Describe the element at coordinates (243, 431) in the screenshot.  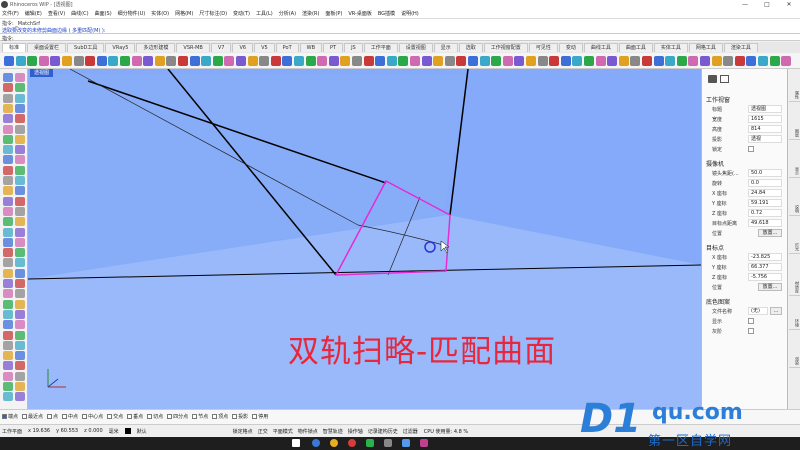
I see `status-toggle: 锁定格点` at that location.